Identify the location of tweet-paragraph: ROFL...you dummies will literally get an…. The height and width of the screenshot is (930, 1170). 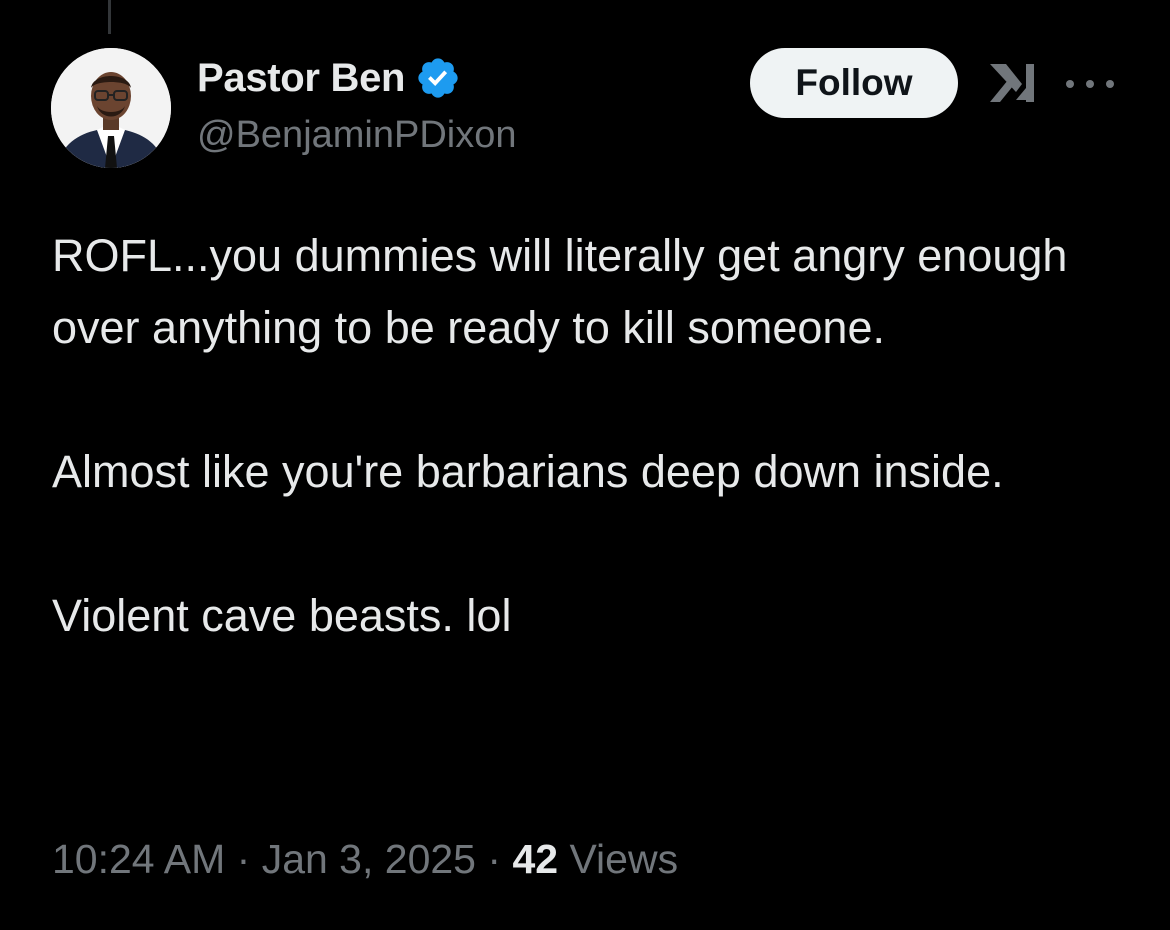
(560, 291).